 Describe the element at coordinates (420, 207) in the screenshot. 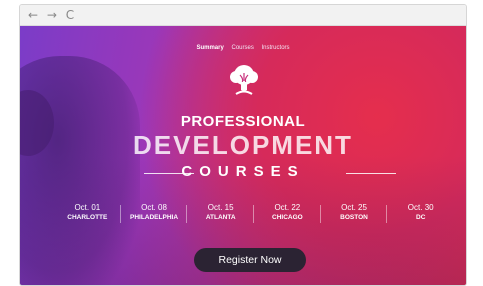

I see `schedule-date: Oct. 30` at that location.